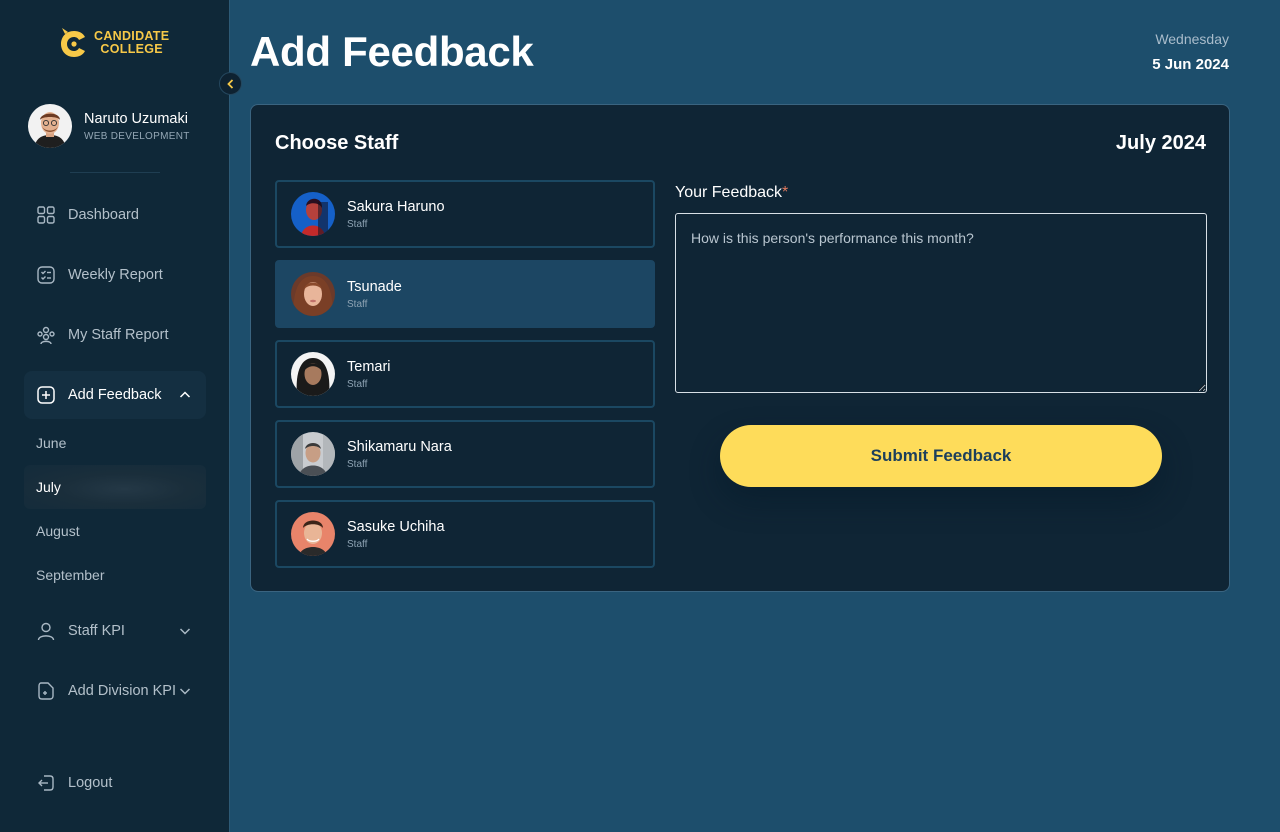 This screenshot has height=832, width=1280. I want to click on nav-staff-kpi: Staff KPI, so click(115, 631).